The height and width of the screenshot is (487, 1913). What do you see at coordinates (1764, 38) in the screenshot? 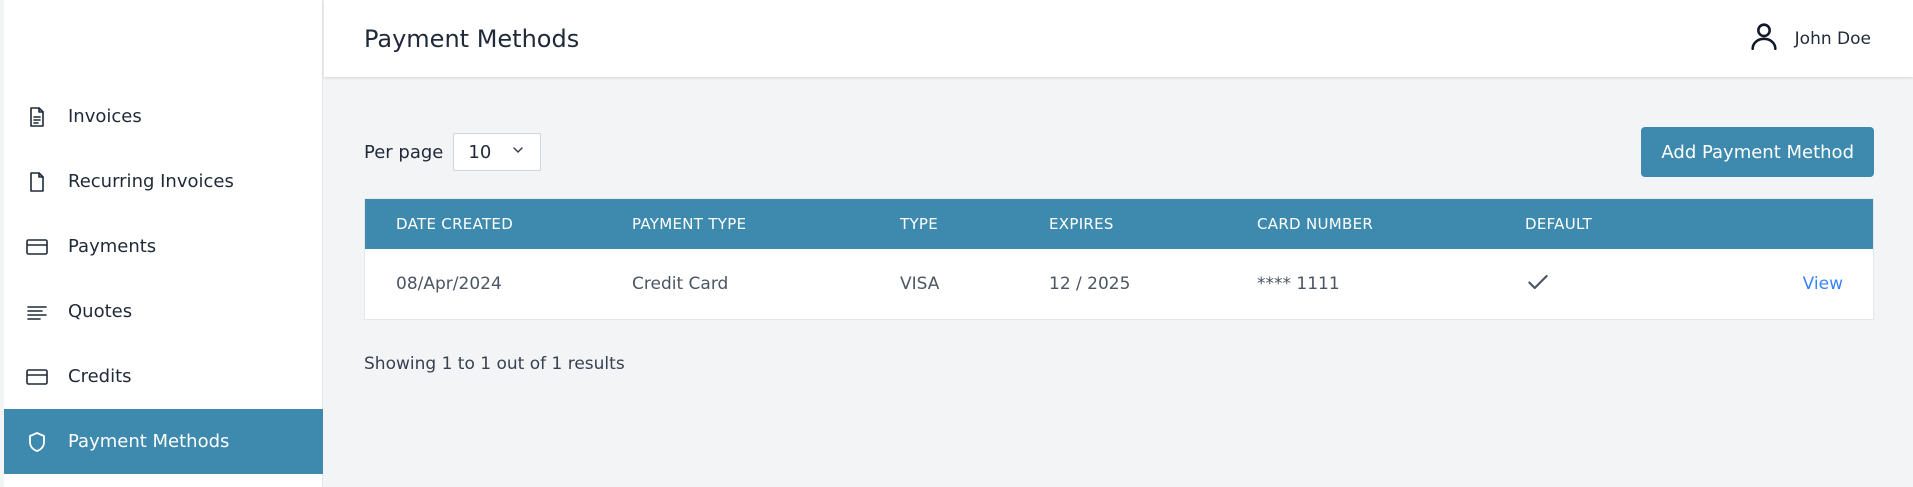
I see `user-icon` at bounding box center [1764, 38].